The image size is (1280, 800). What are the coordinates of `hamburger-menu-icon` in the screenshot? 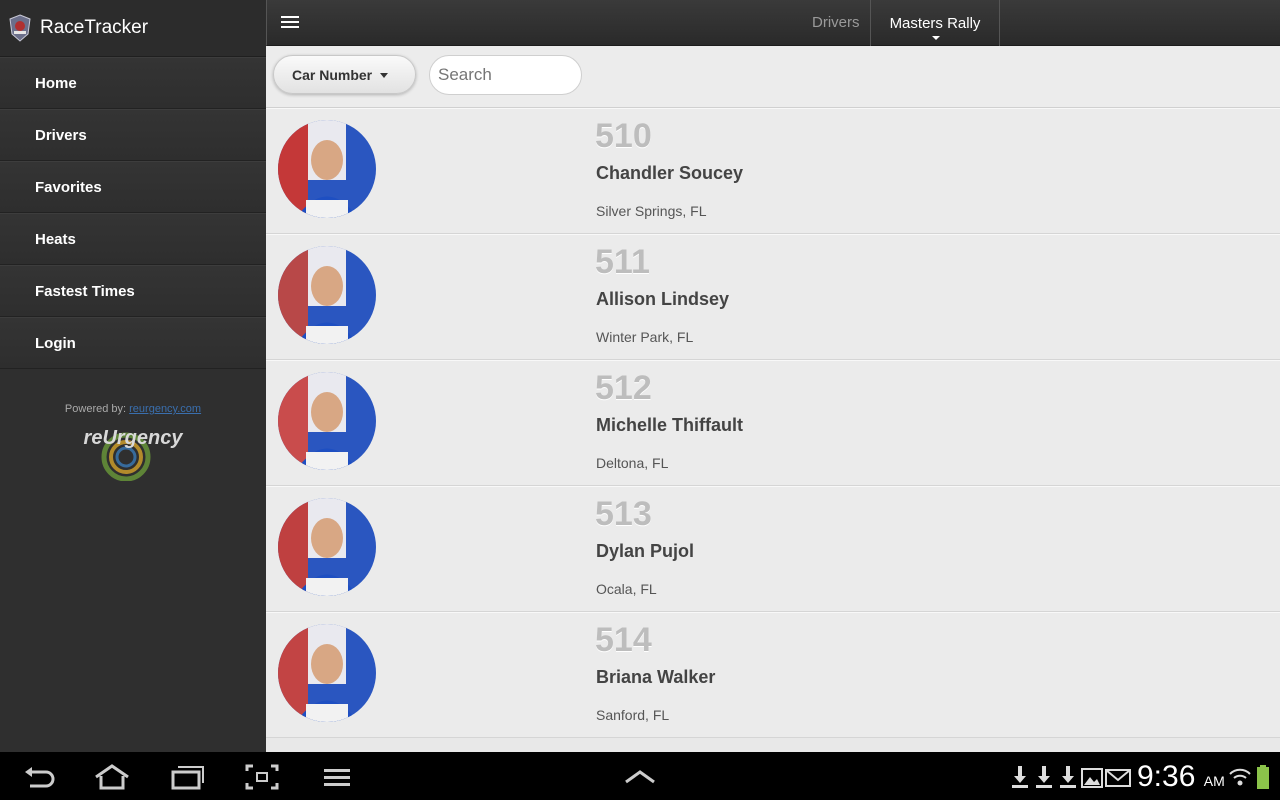 It's located at (290, 22).